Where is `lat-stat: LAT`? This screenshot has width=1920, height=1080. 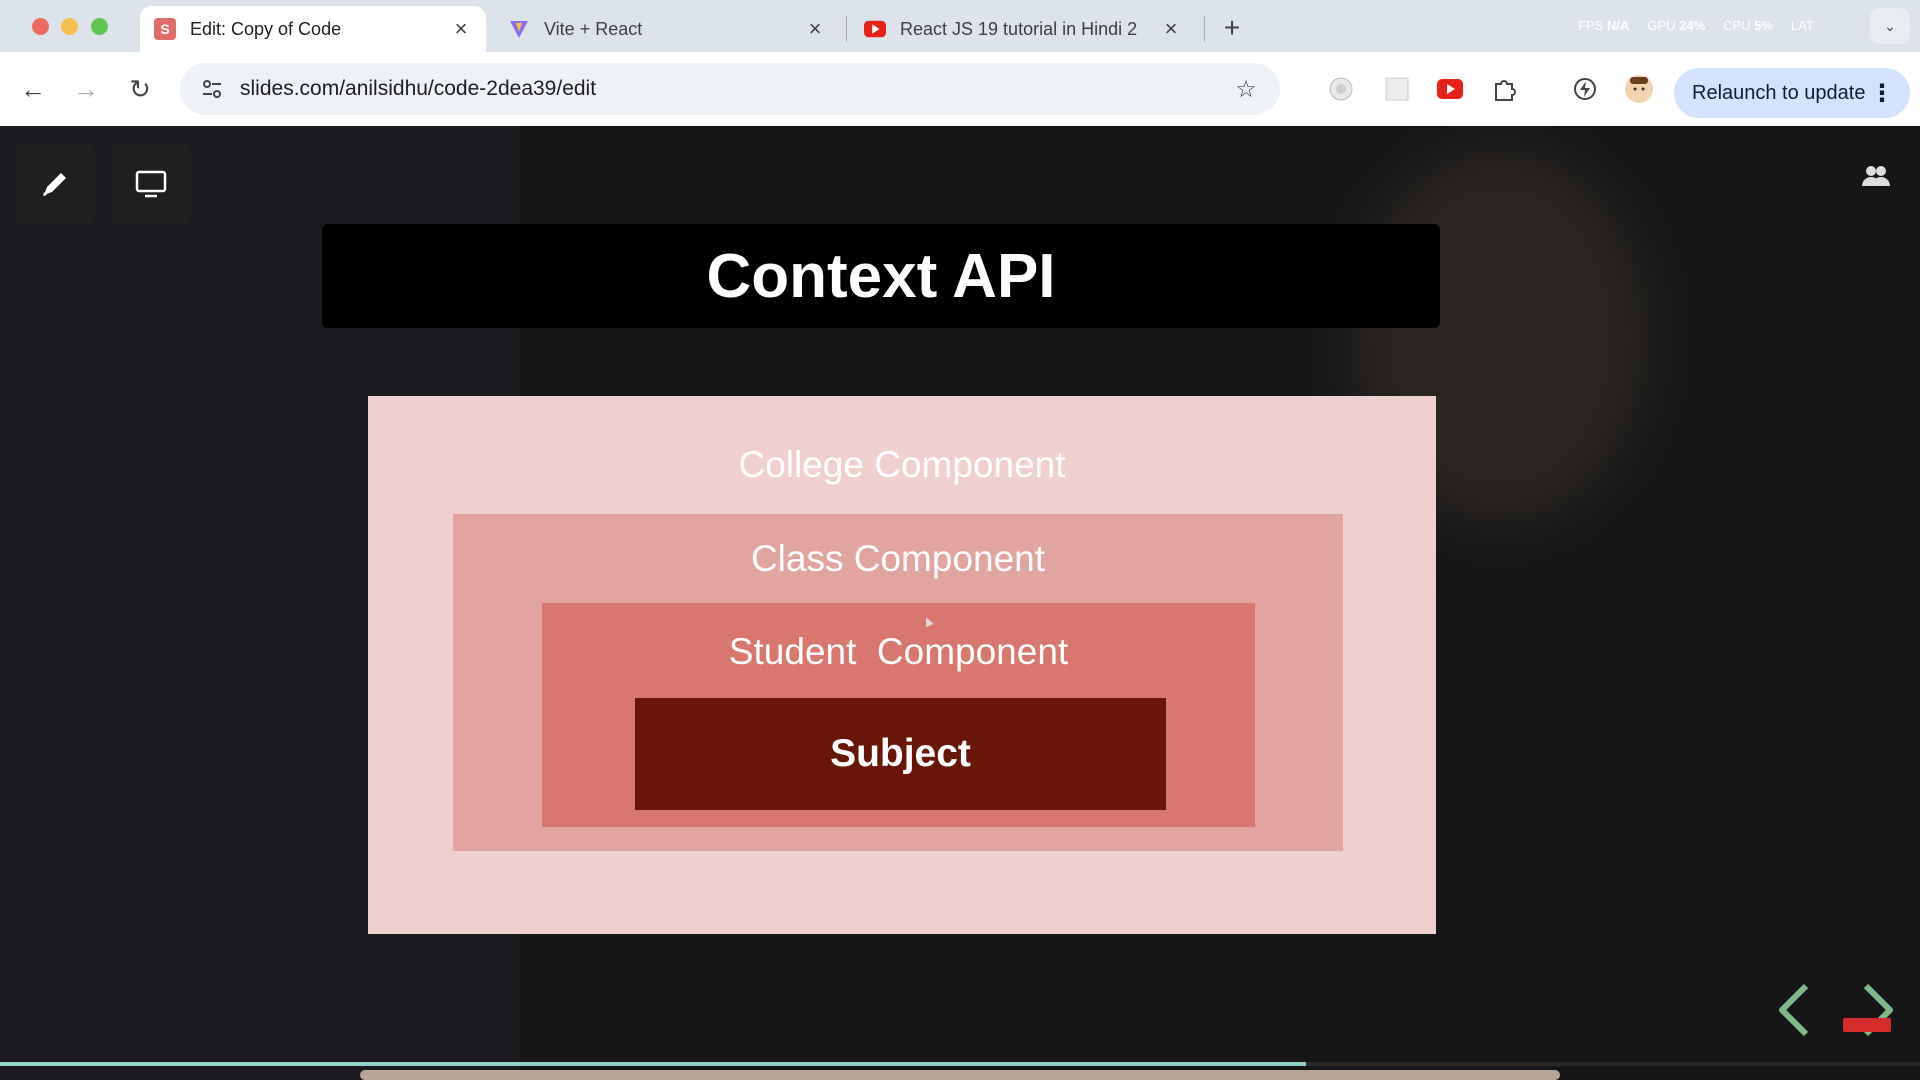
lat-stat: LAT is located at coordinates (1802, 25).